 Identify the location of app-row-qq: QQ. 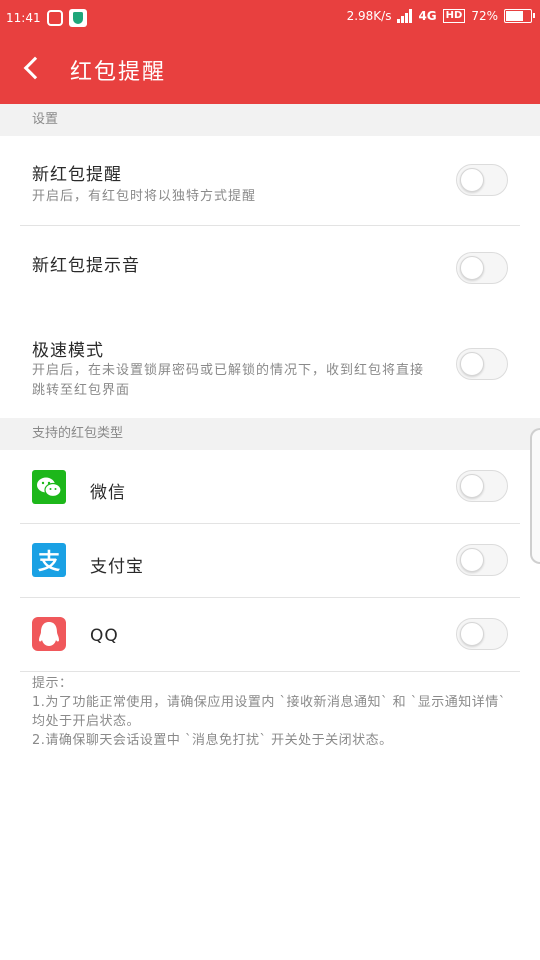
(270, 634).